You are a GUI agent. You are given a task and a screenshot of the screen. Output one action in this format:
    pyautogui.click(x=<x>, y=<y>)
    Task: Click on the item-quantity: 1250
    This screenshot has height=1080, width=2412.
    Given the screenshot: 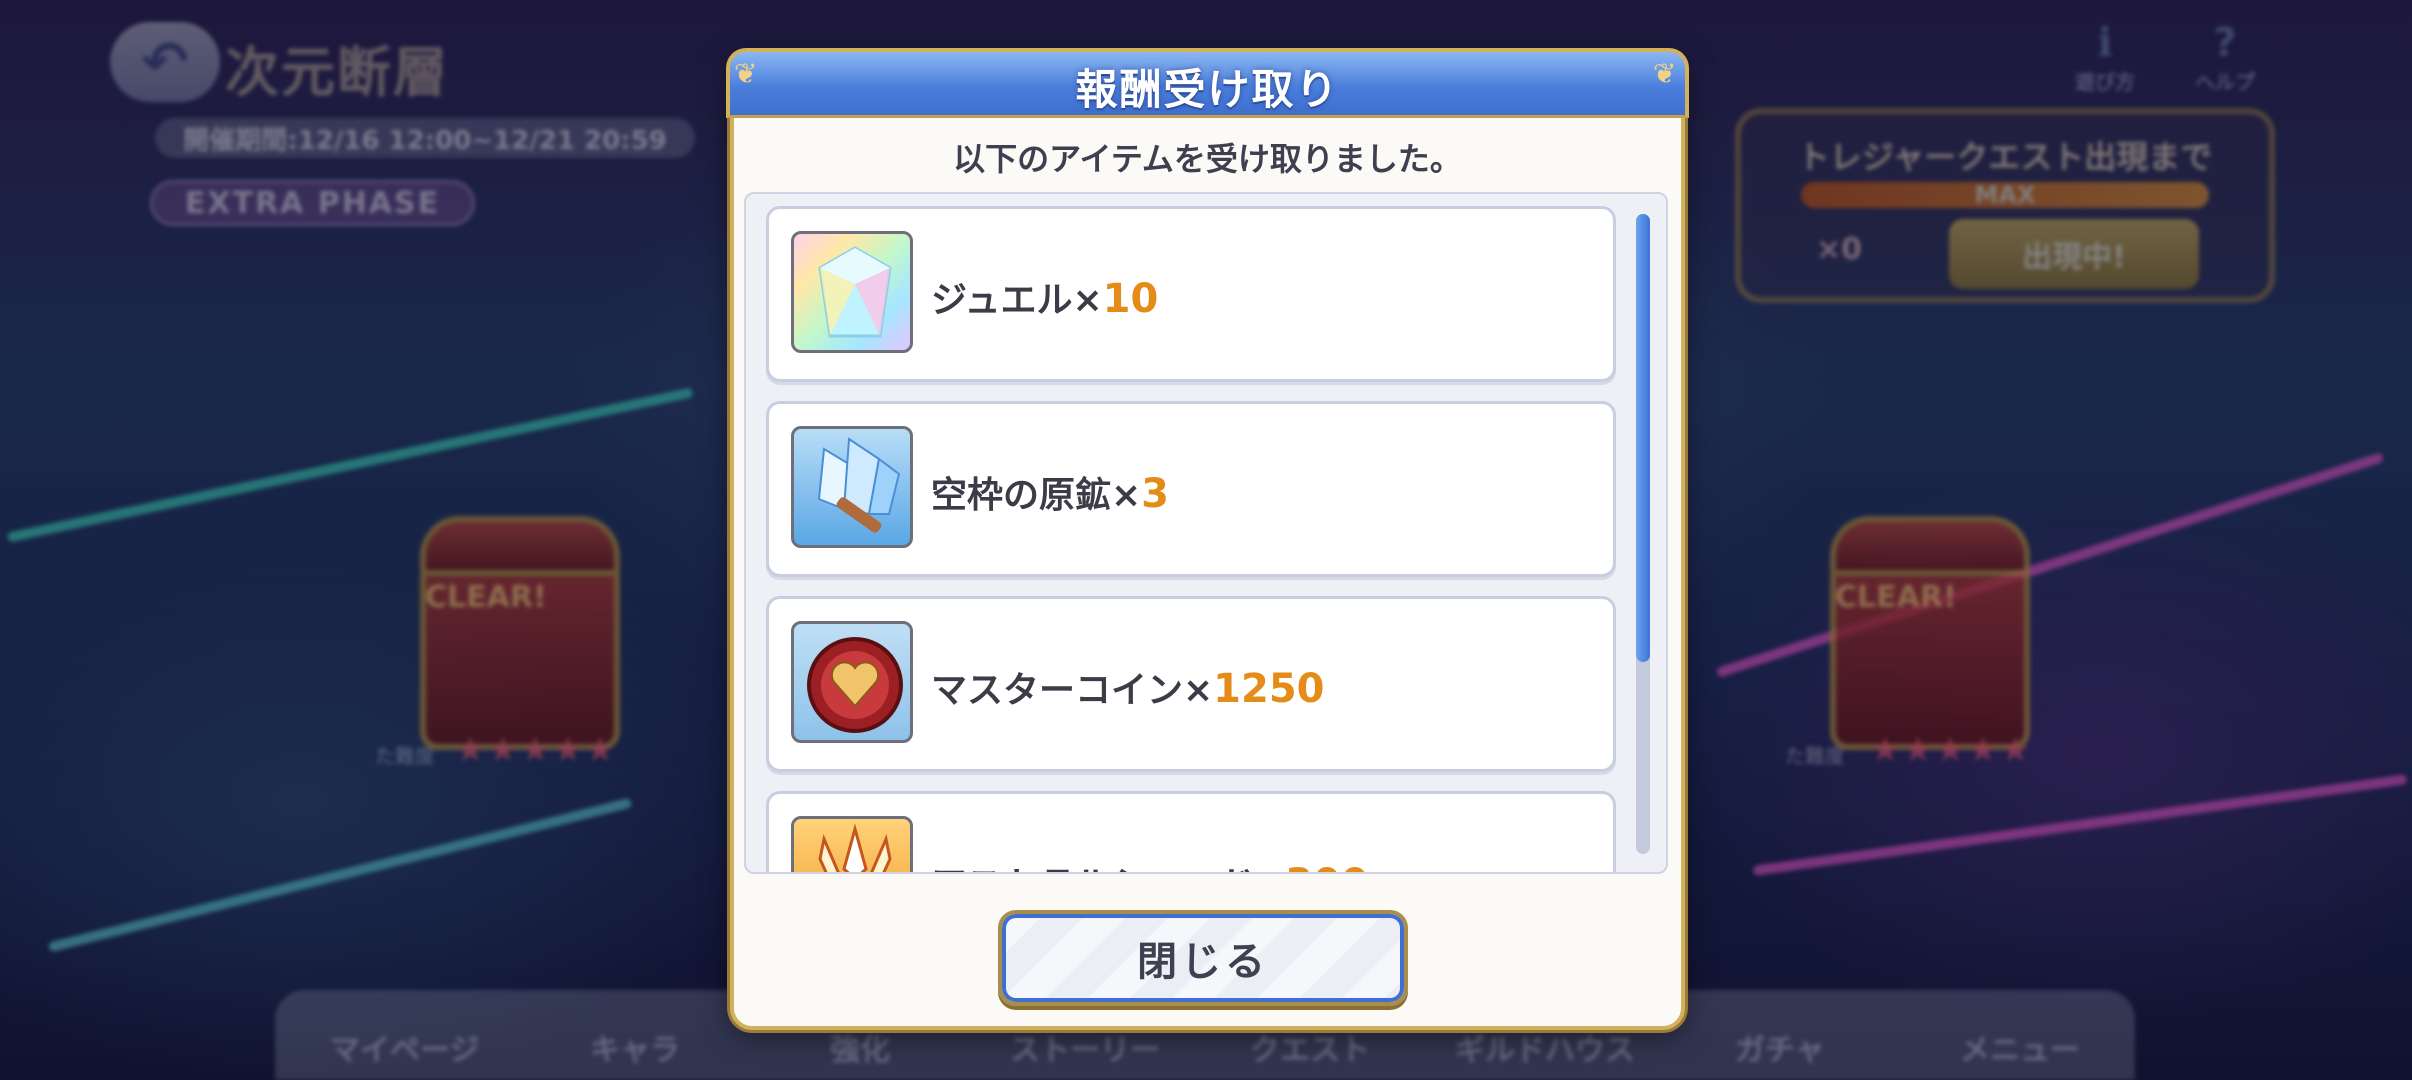 What is the action you would take?
    pyautogui.click(x=1269, y=689)
    